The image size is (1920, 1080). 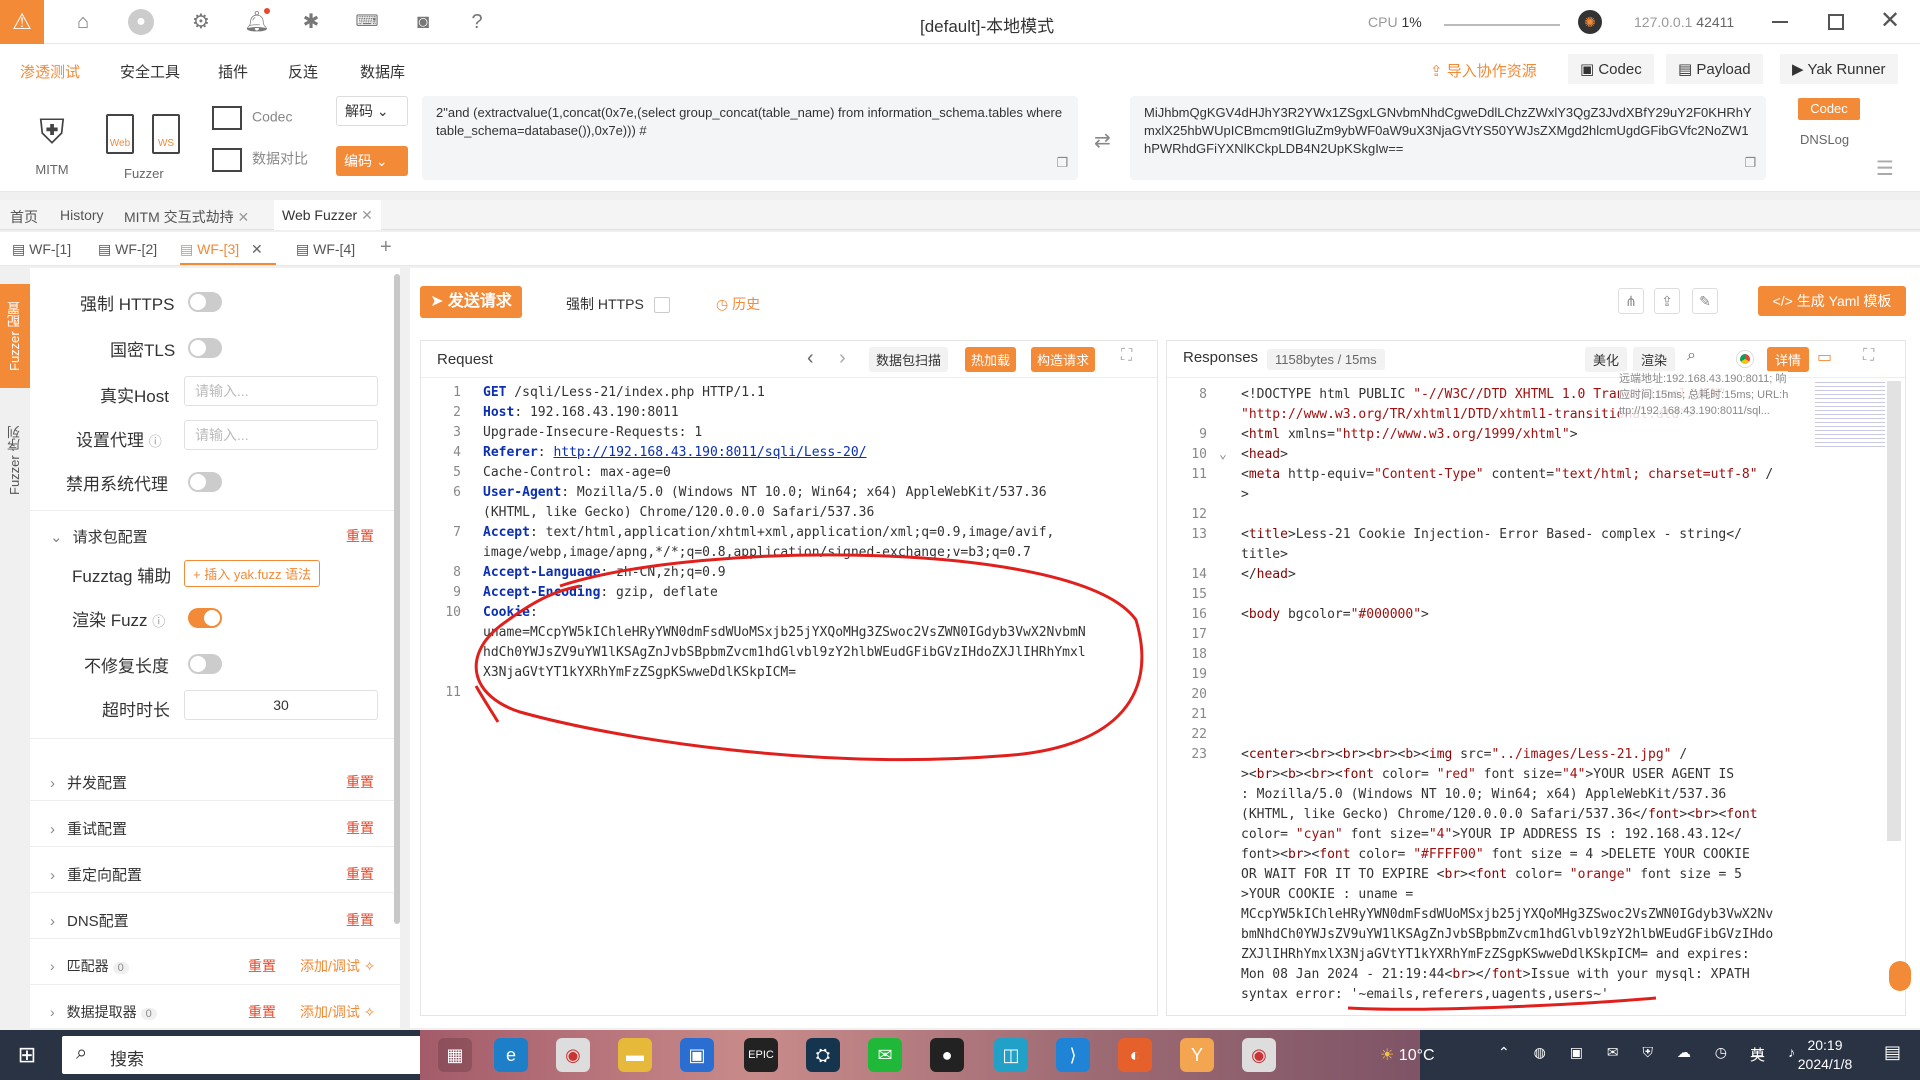 What do you see at coordinates (618, 304) in the screenshot?
I see `force-https-check: 强制 HTTPS` at bounding box center [618, 304].